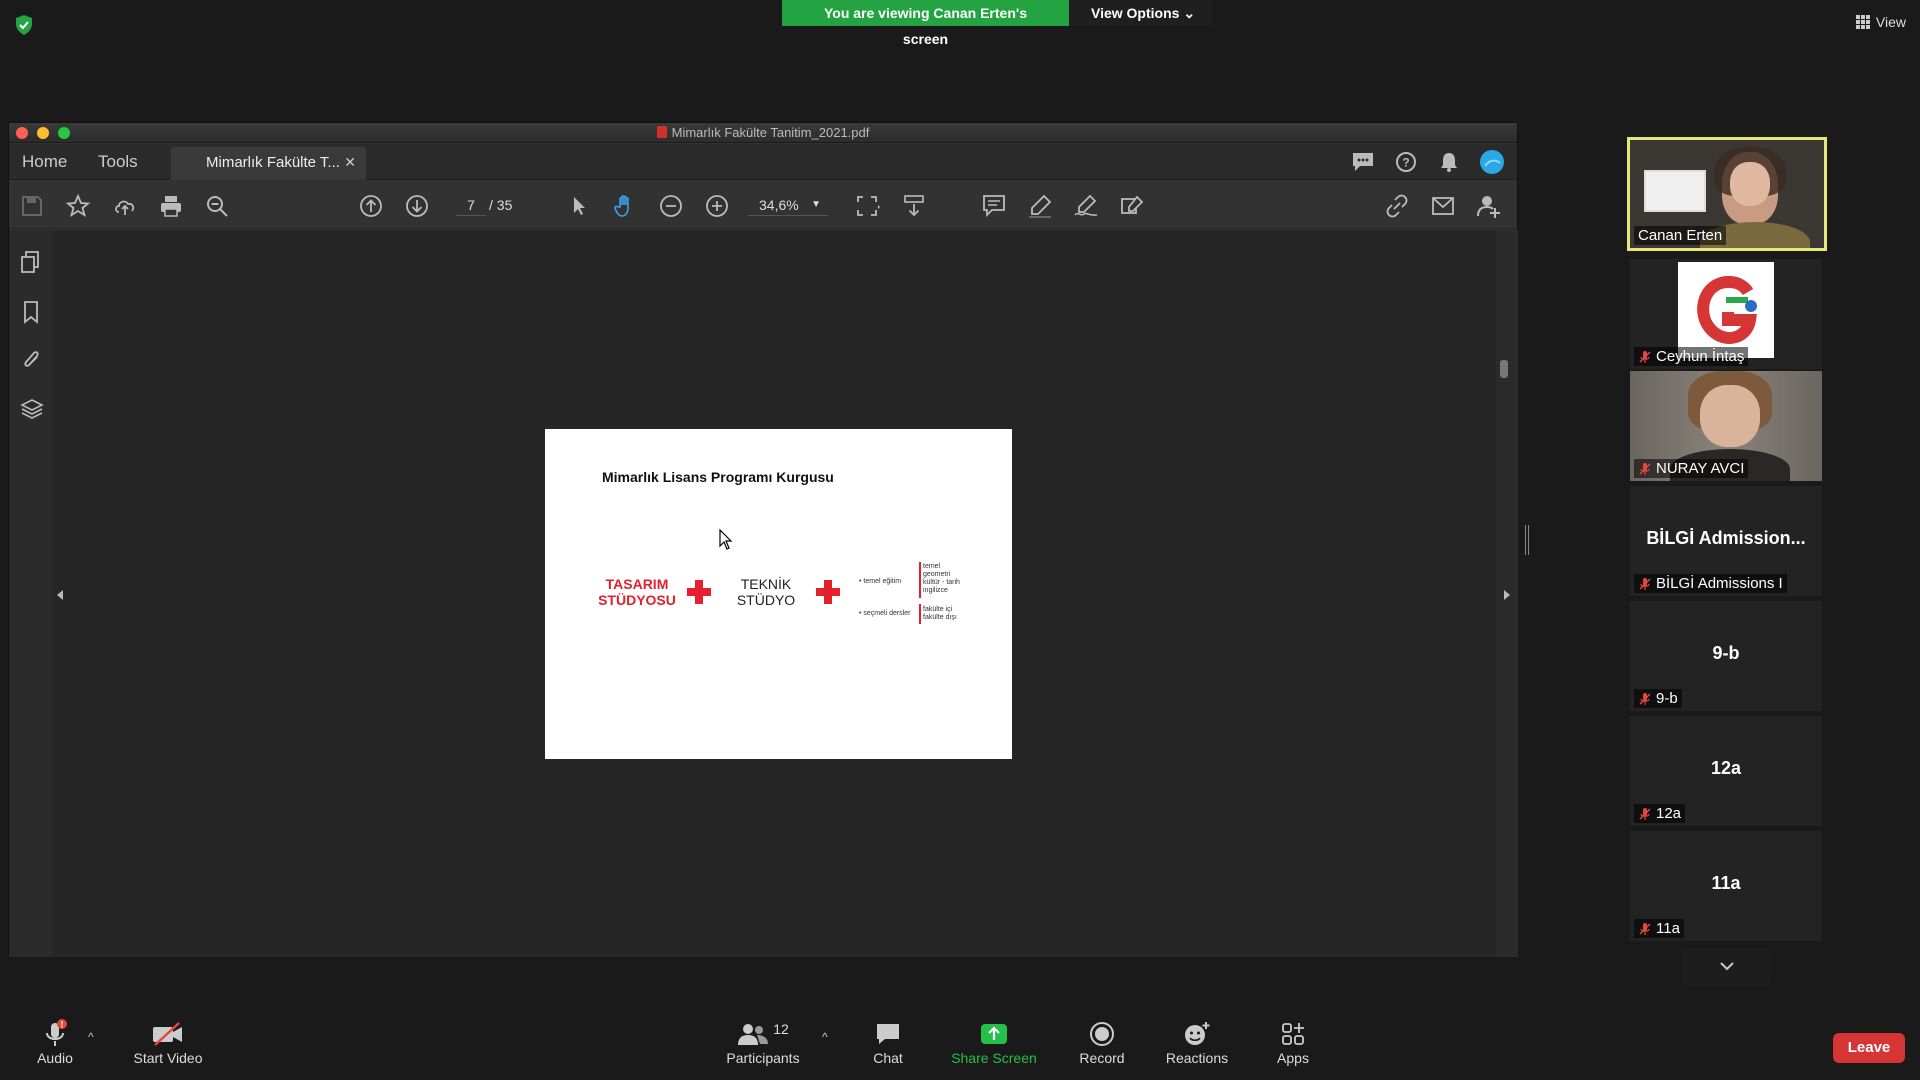 The image size is (1920, 1080). I want to click on add-person-icon, so click(1489, 206).